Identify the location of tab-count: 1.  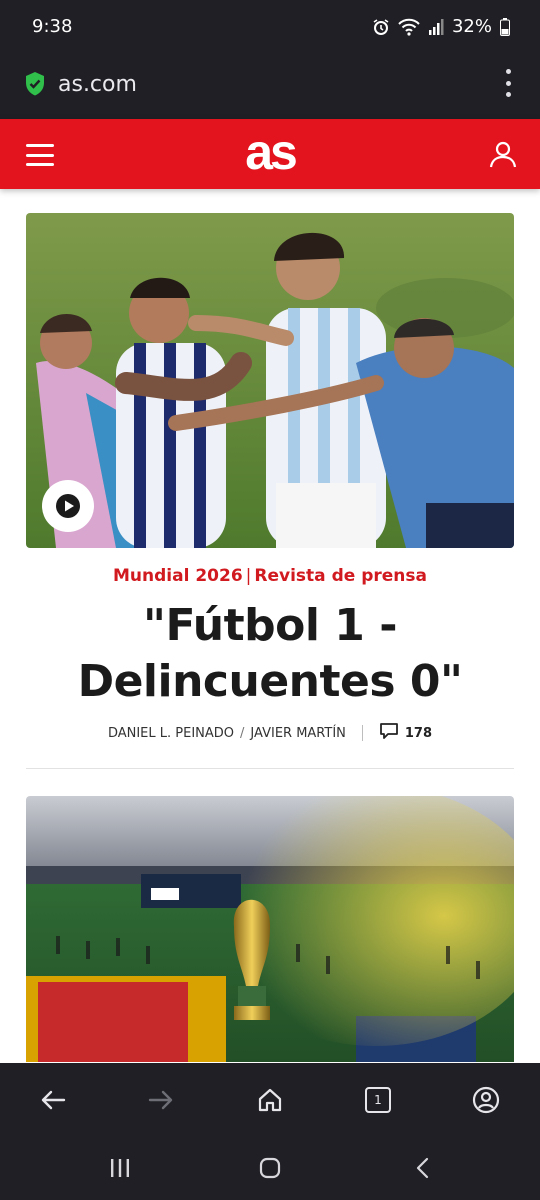
(378, 1100).